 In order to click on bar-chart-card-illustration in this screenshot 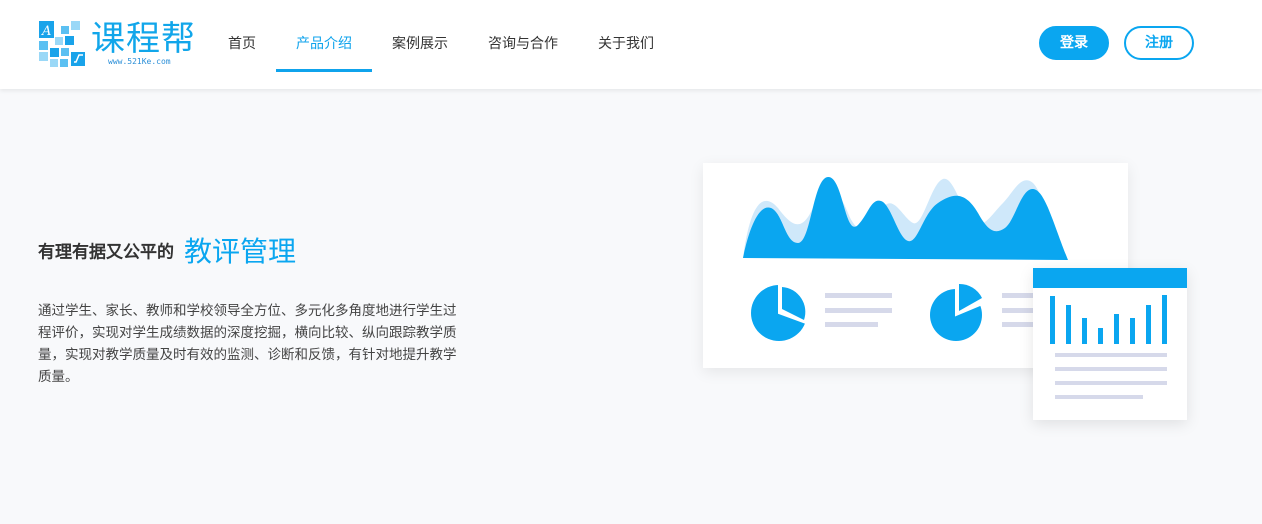, I will do `click(1110, 344)`.